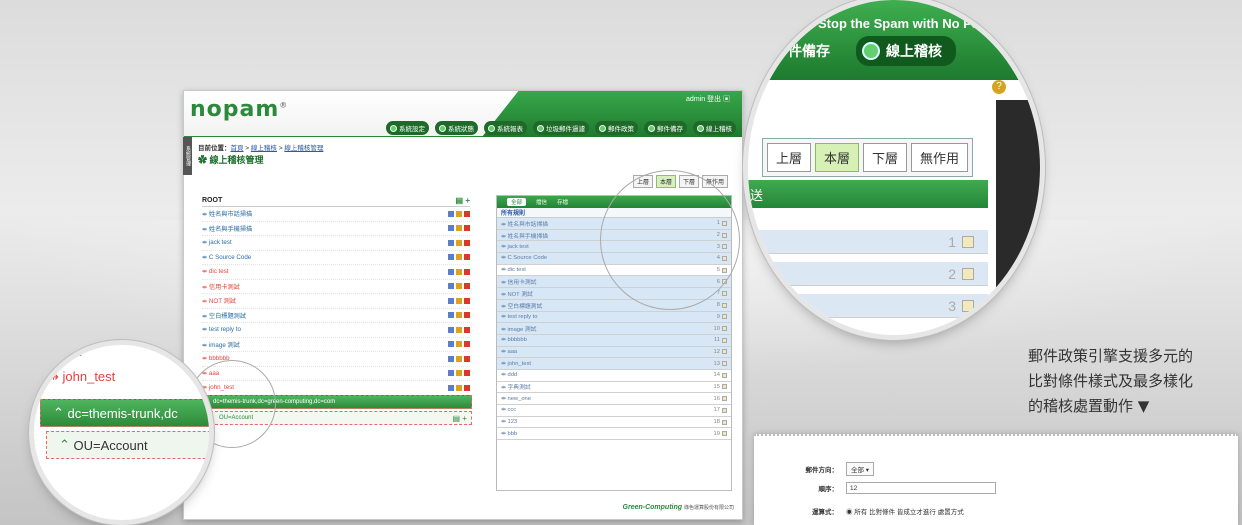 The height and width of the screenshot is (525, 1242). What do you see at coordinates (336, 345) in the screenshot?
I see `tree-item: ⇹ image 測試` at bounding box center [336, 345].